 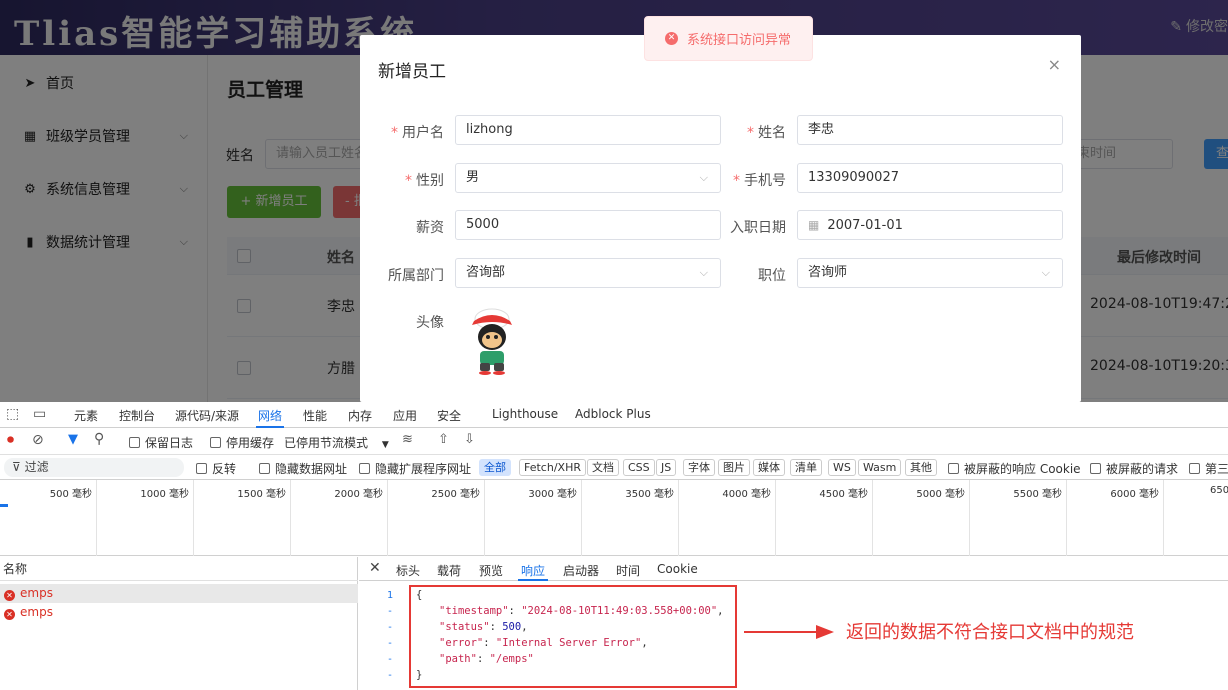 I want to click on checkbox, so click(x=215, y=442).